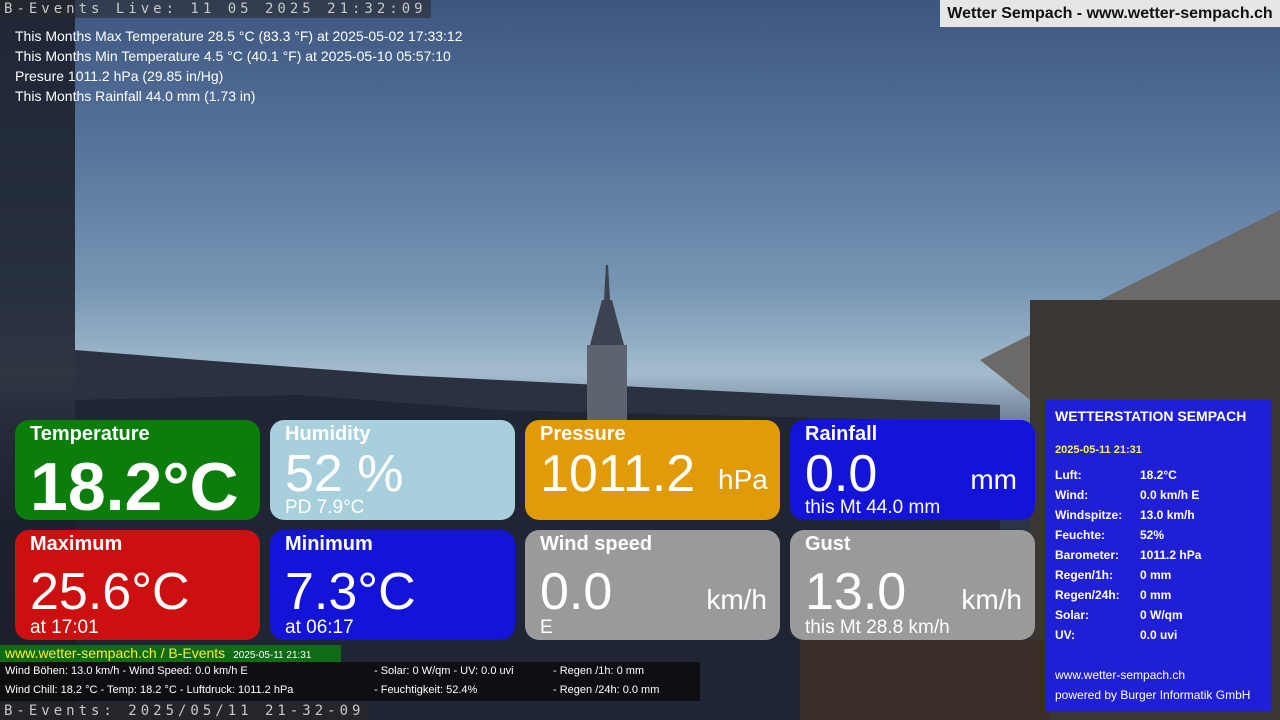 Image resolution: width=1280 pixels, height=720 pixels. Describe the element at coordinates (873, 507) in the screenshot. I see `tile-subtext: this Mt 44.0 mm` at that location.